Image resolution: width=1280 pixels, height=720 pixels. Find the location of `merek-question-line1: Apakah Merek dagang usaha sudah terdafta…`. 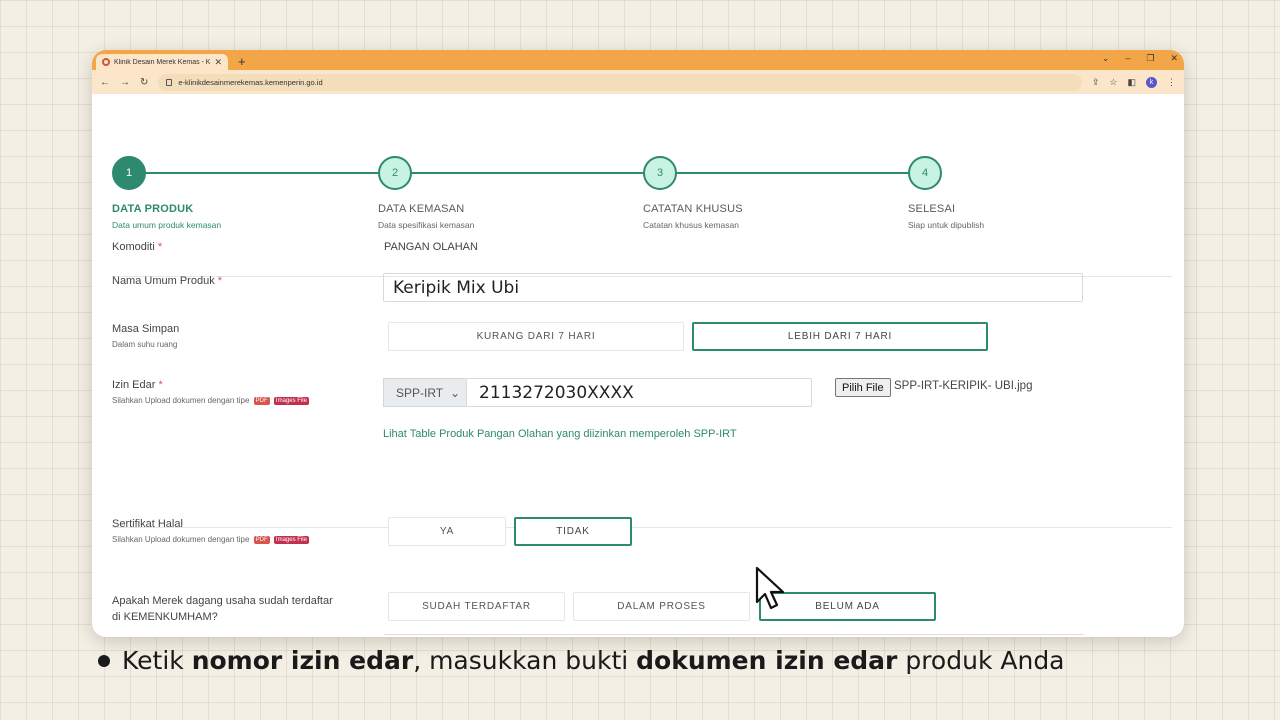

merek-question-line1: Apakah Merek dagang usaha sudah terdafta… is located at coordinates (222, 601).